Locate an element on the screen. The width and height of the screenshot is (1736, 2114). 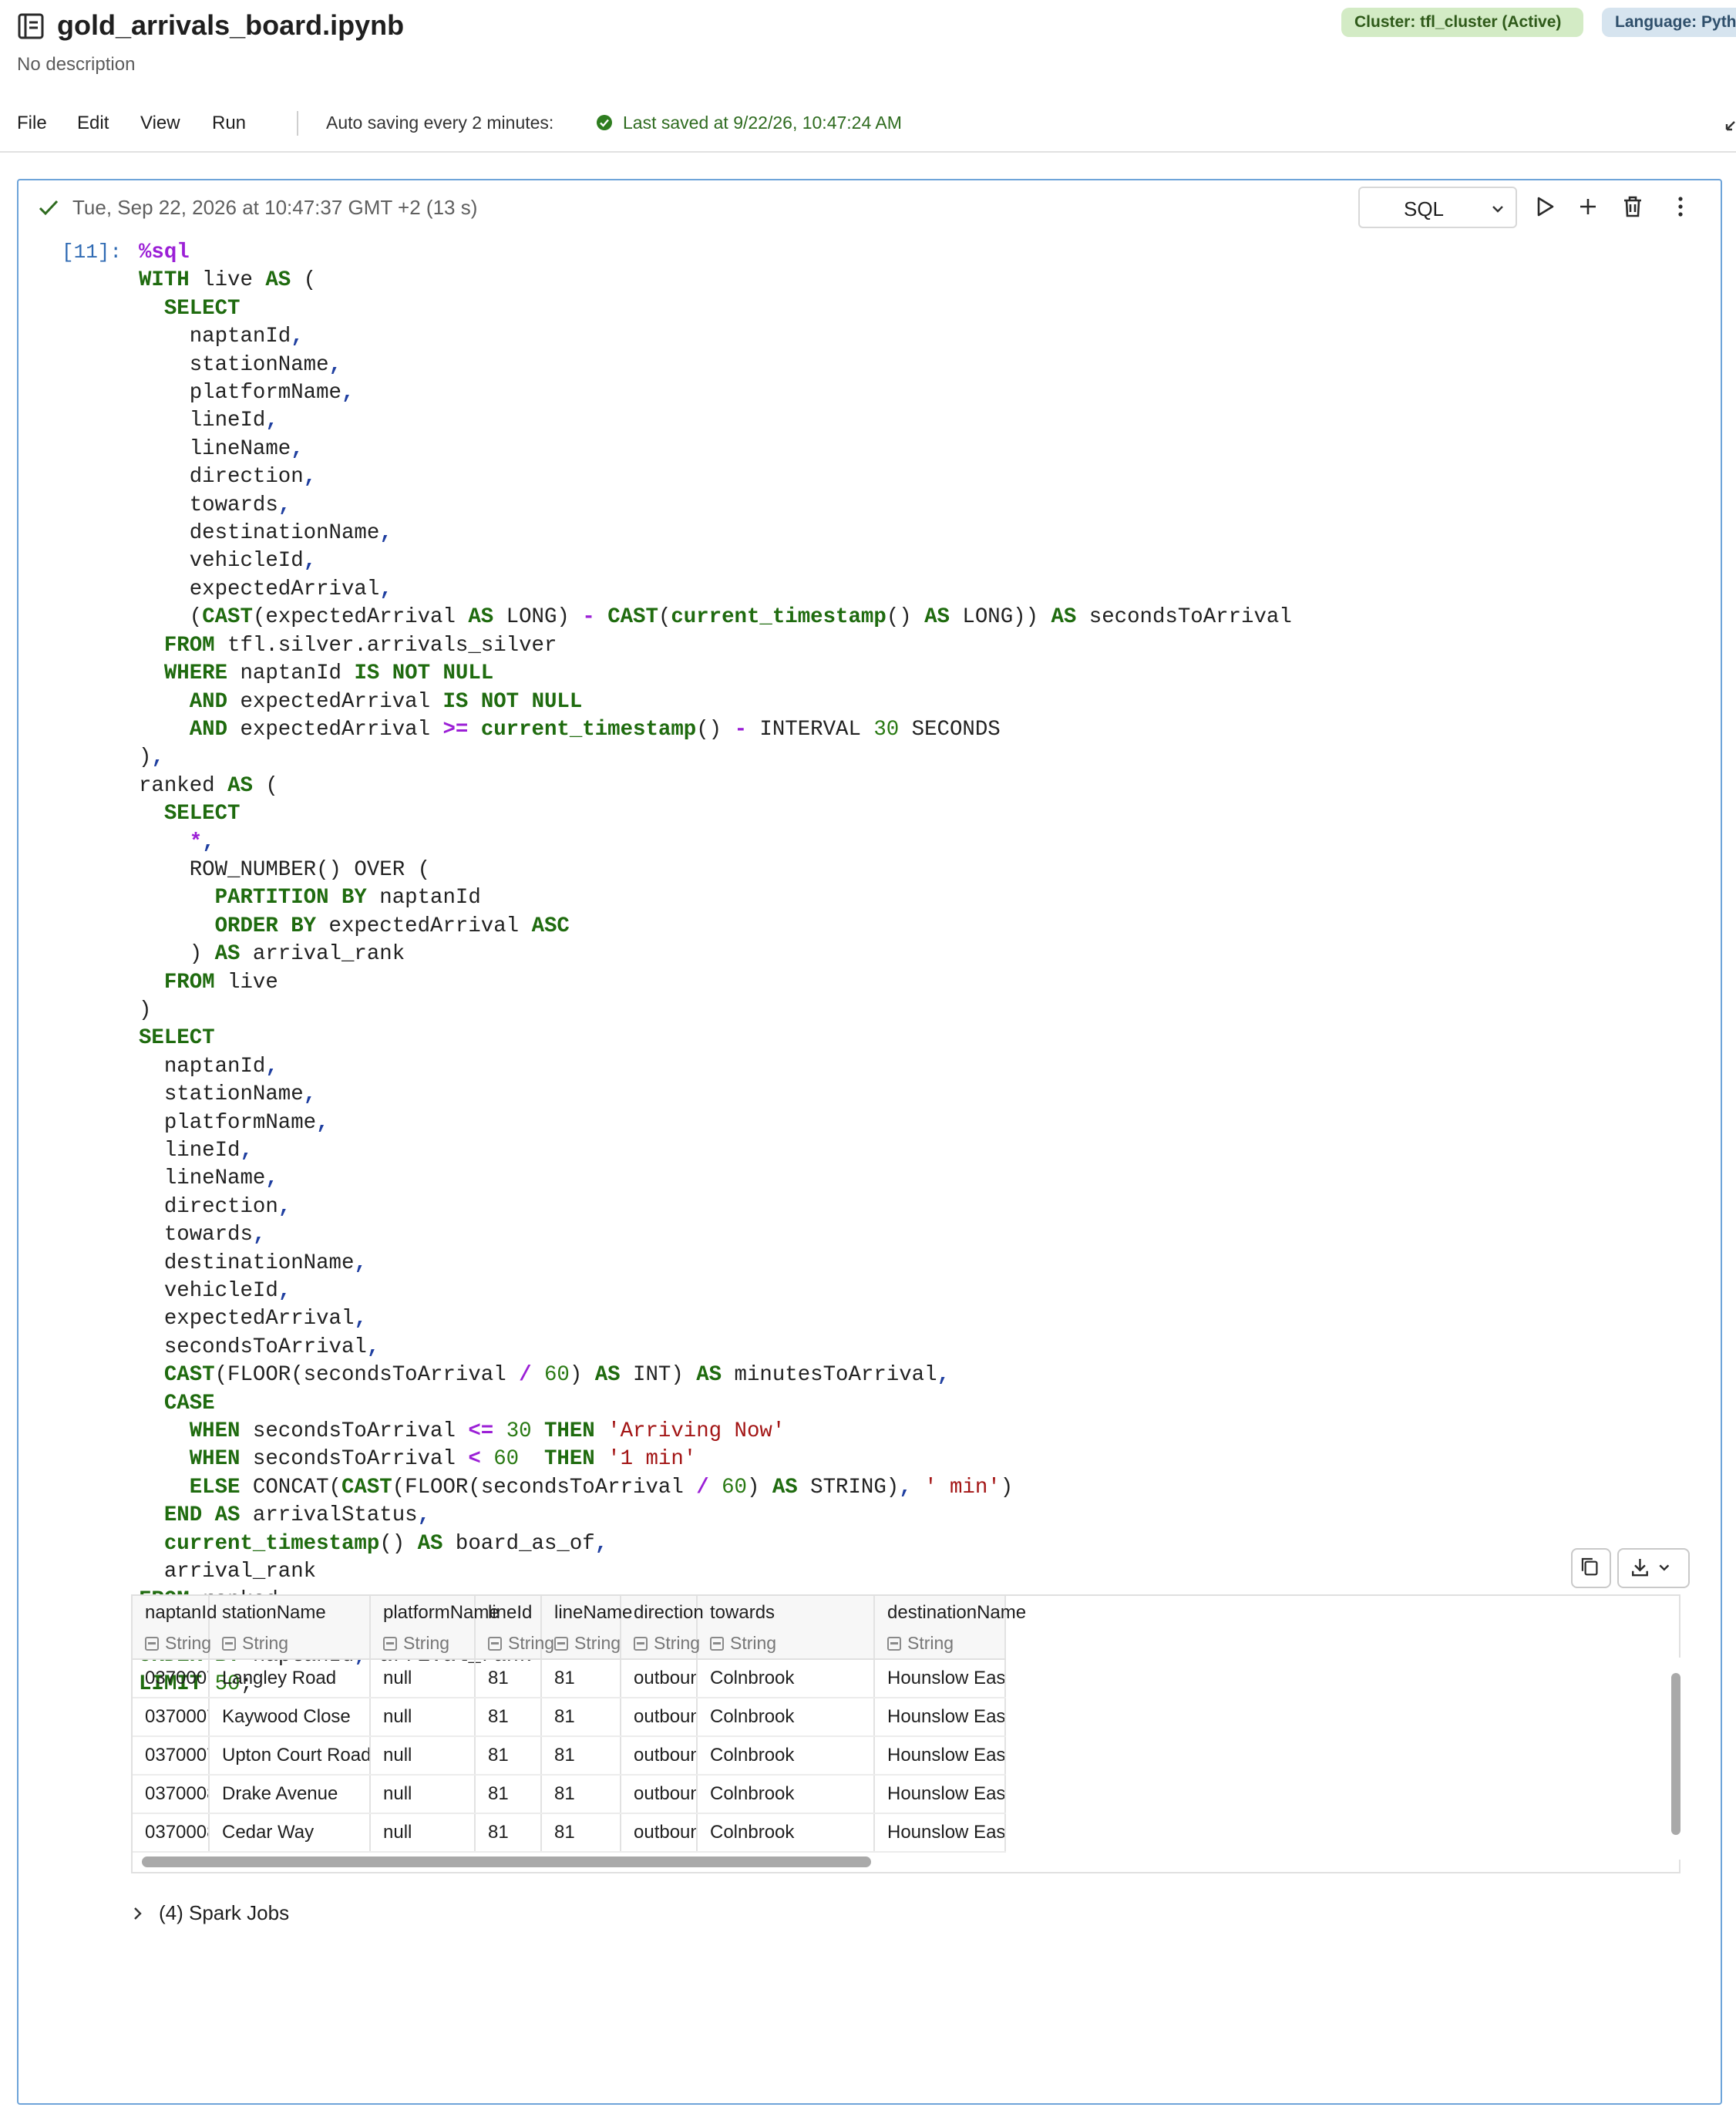
column-name: destinationName is located at coordinates (957, 1612).